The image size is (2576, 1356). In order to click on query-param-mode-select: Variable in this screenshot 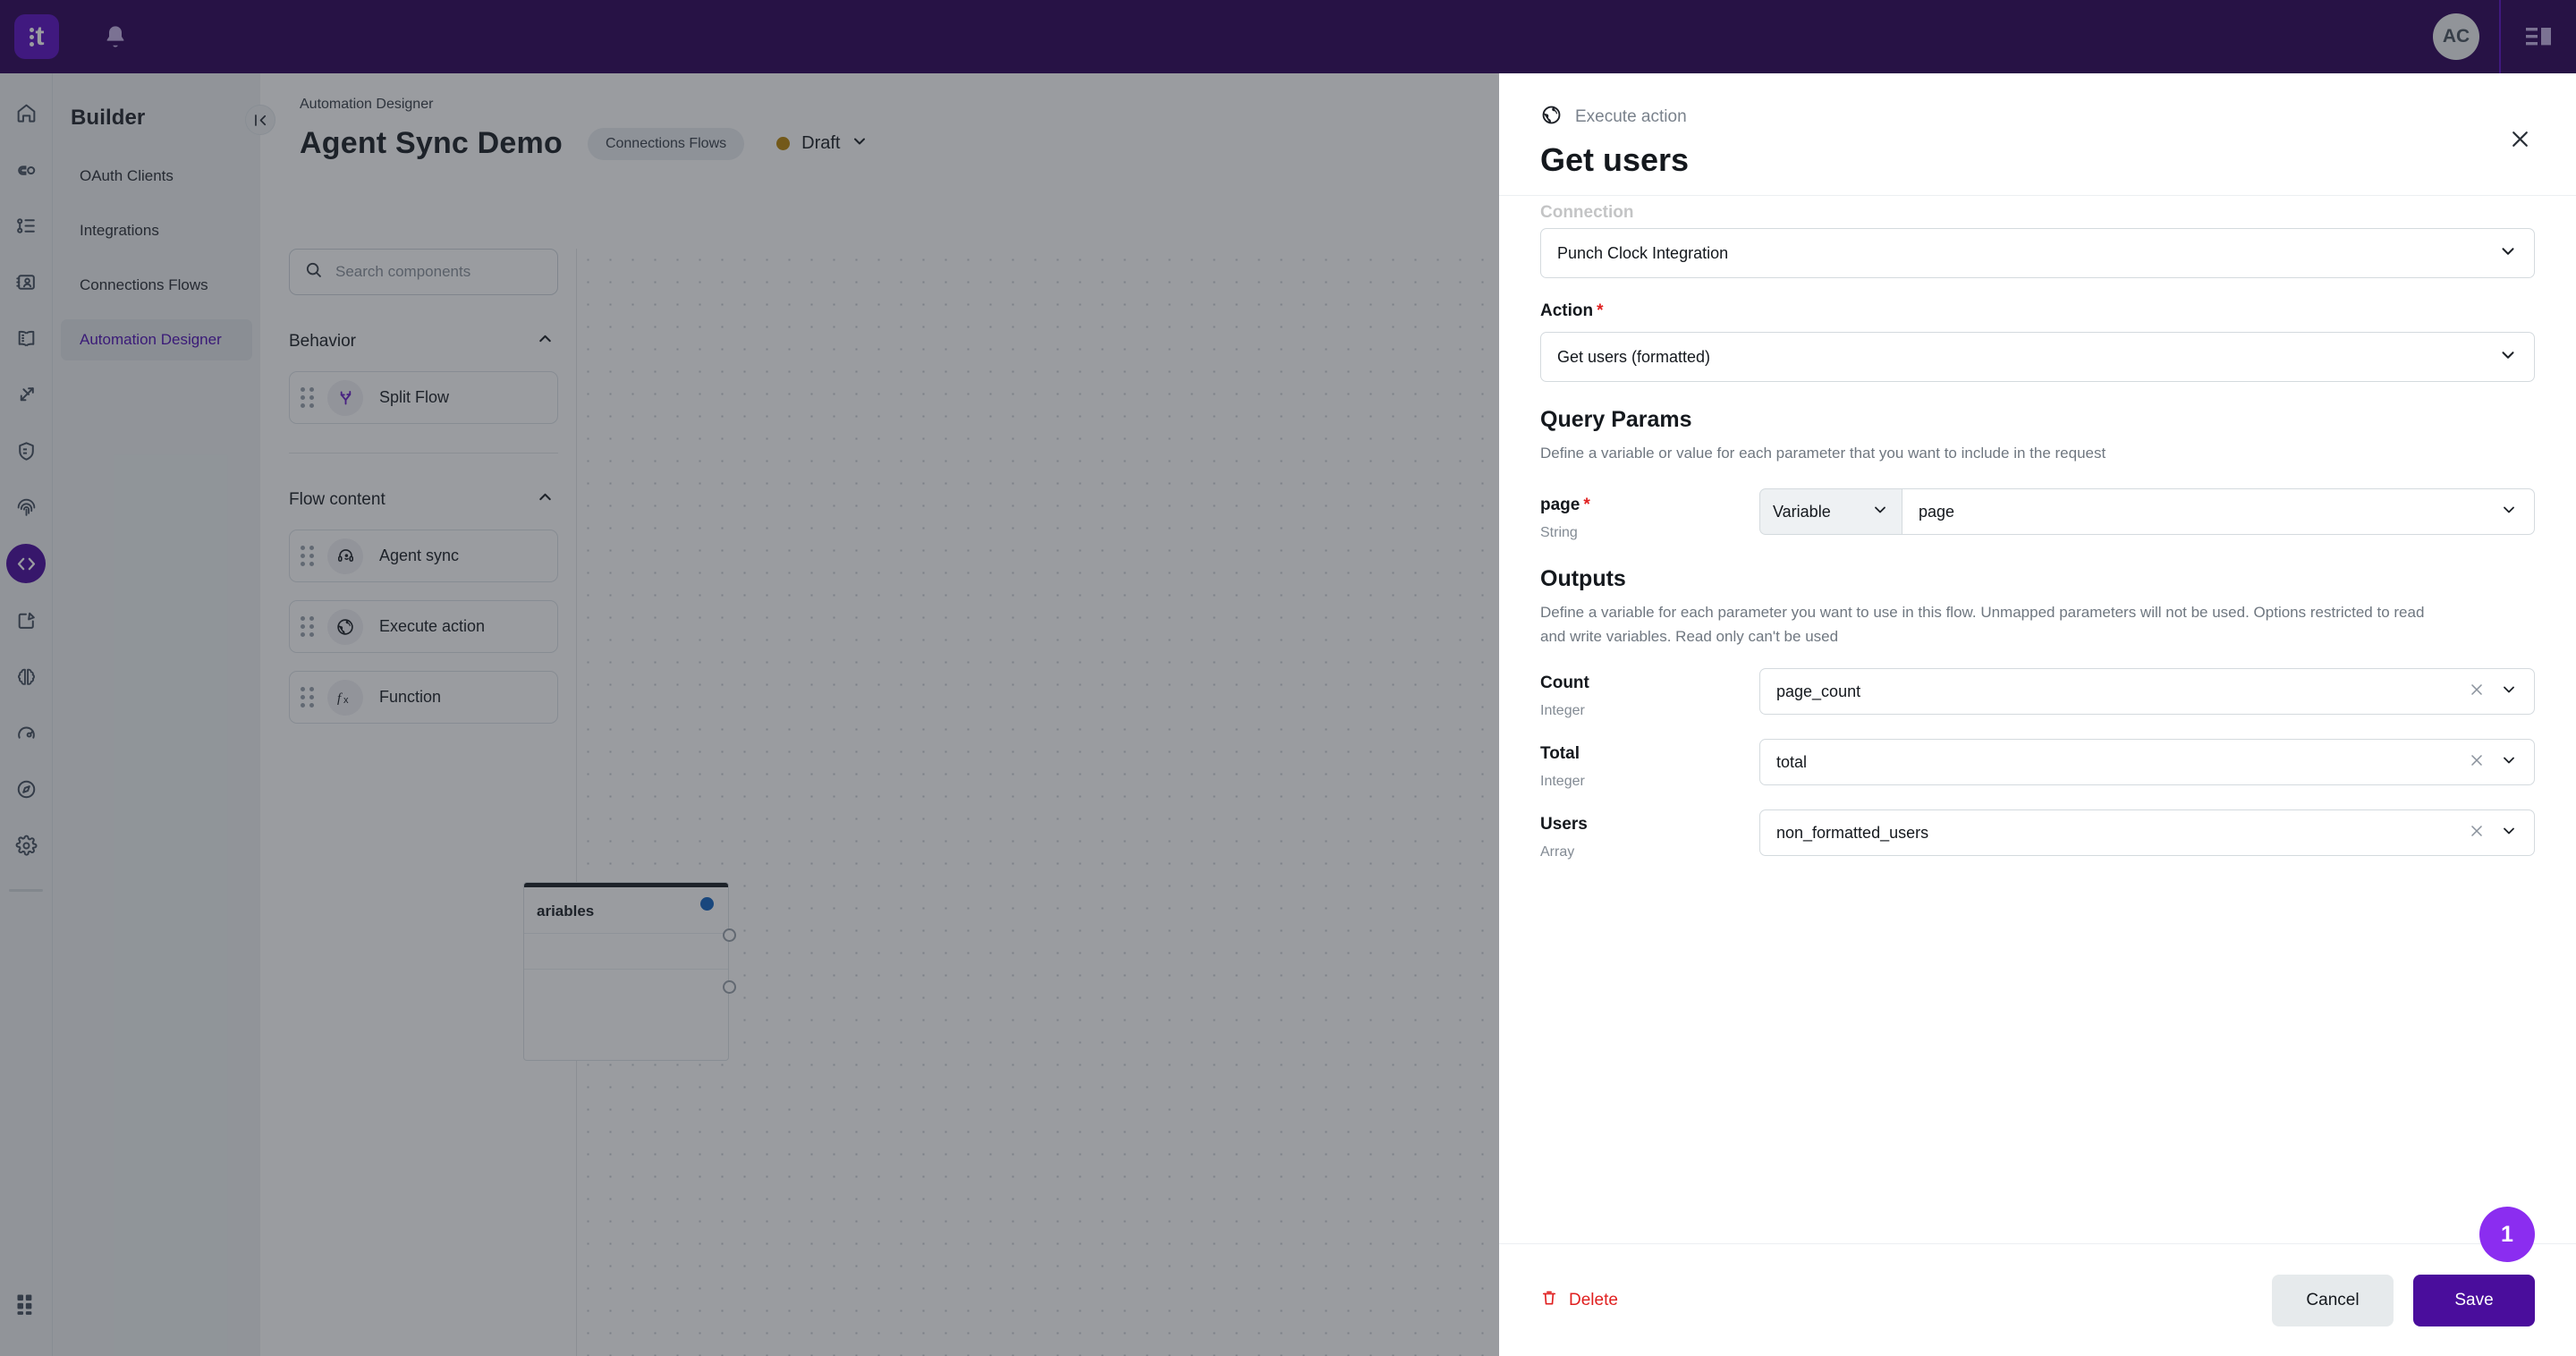, I will do `click(1830, 512)`.